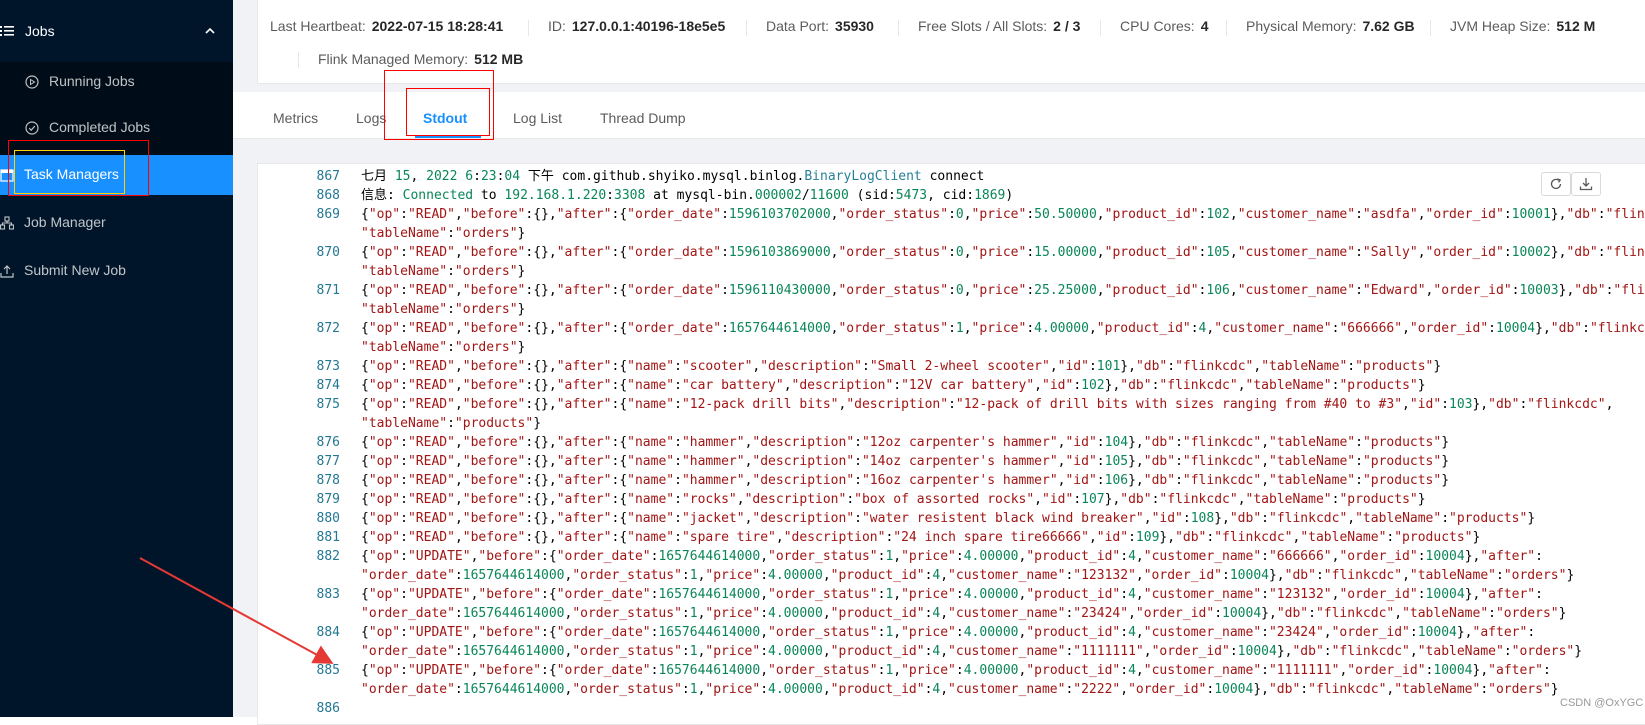  I want to click on watermark: CSDN @OxYGC, so click(1602, 703).